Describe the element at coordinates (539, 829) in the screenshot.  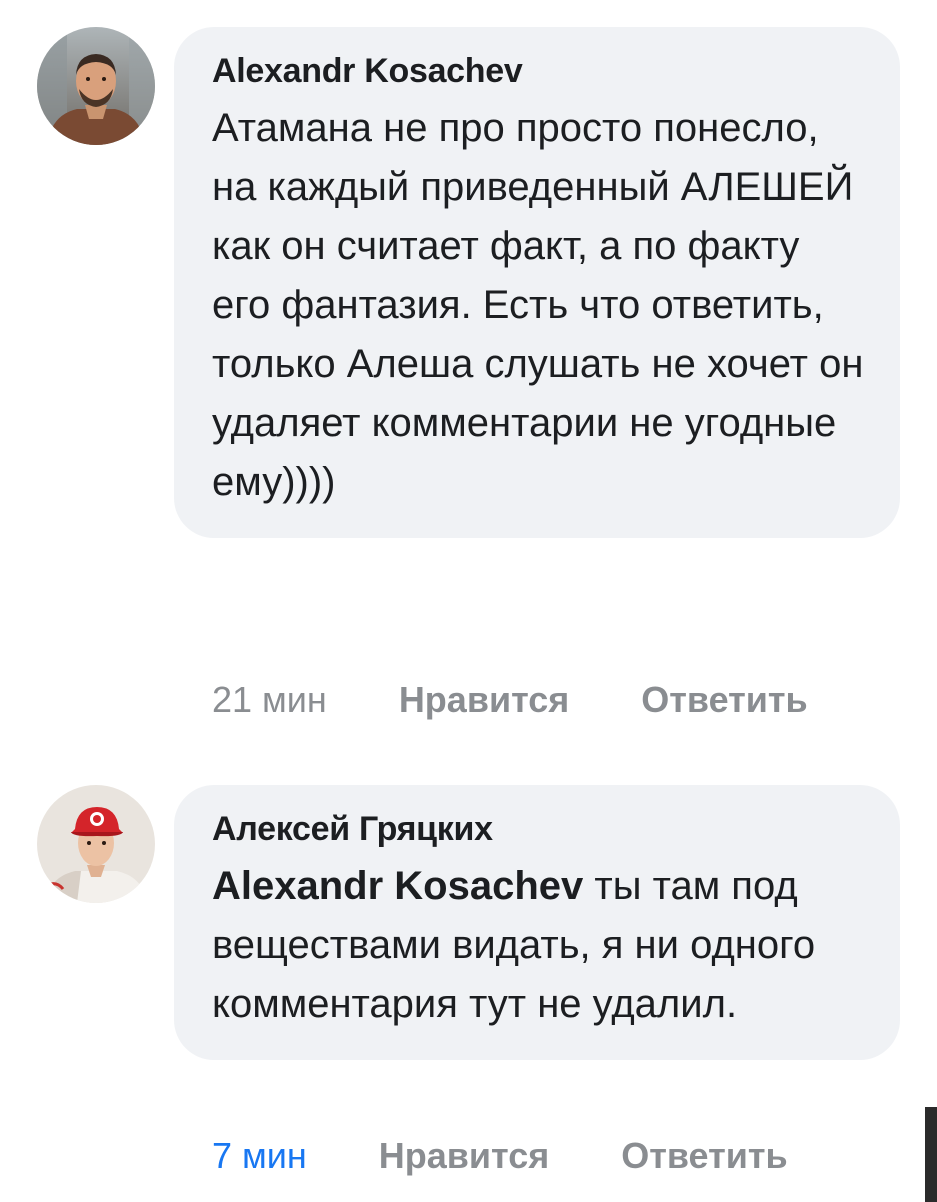
I see `comment-author: Алексей Гряцких` at that location.